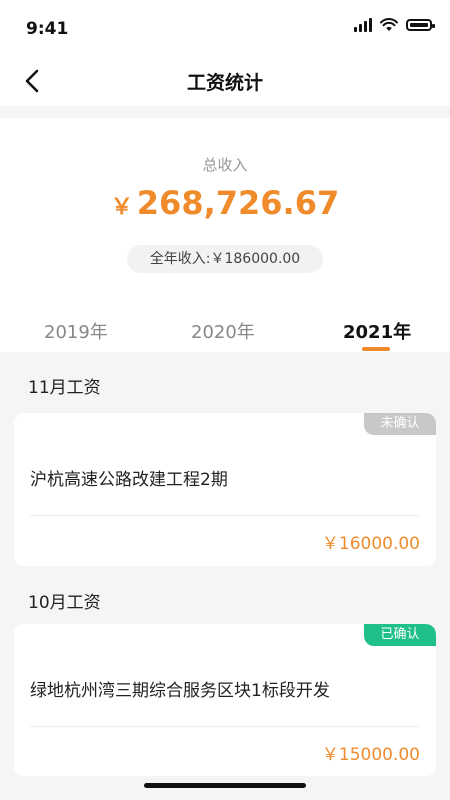 The height and width of the screenshot is (800, 450). I want to click on year-tabs: 2019年 2020年 2021年, so click(225, 333).